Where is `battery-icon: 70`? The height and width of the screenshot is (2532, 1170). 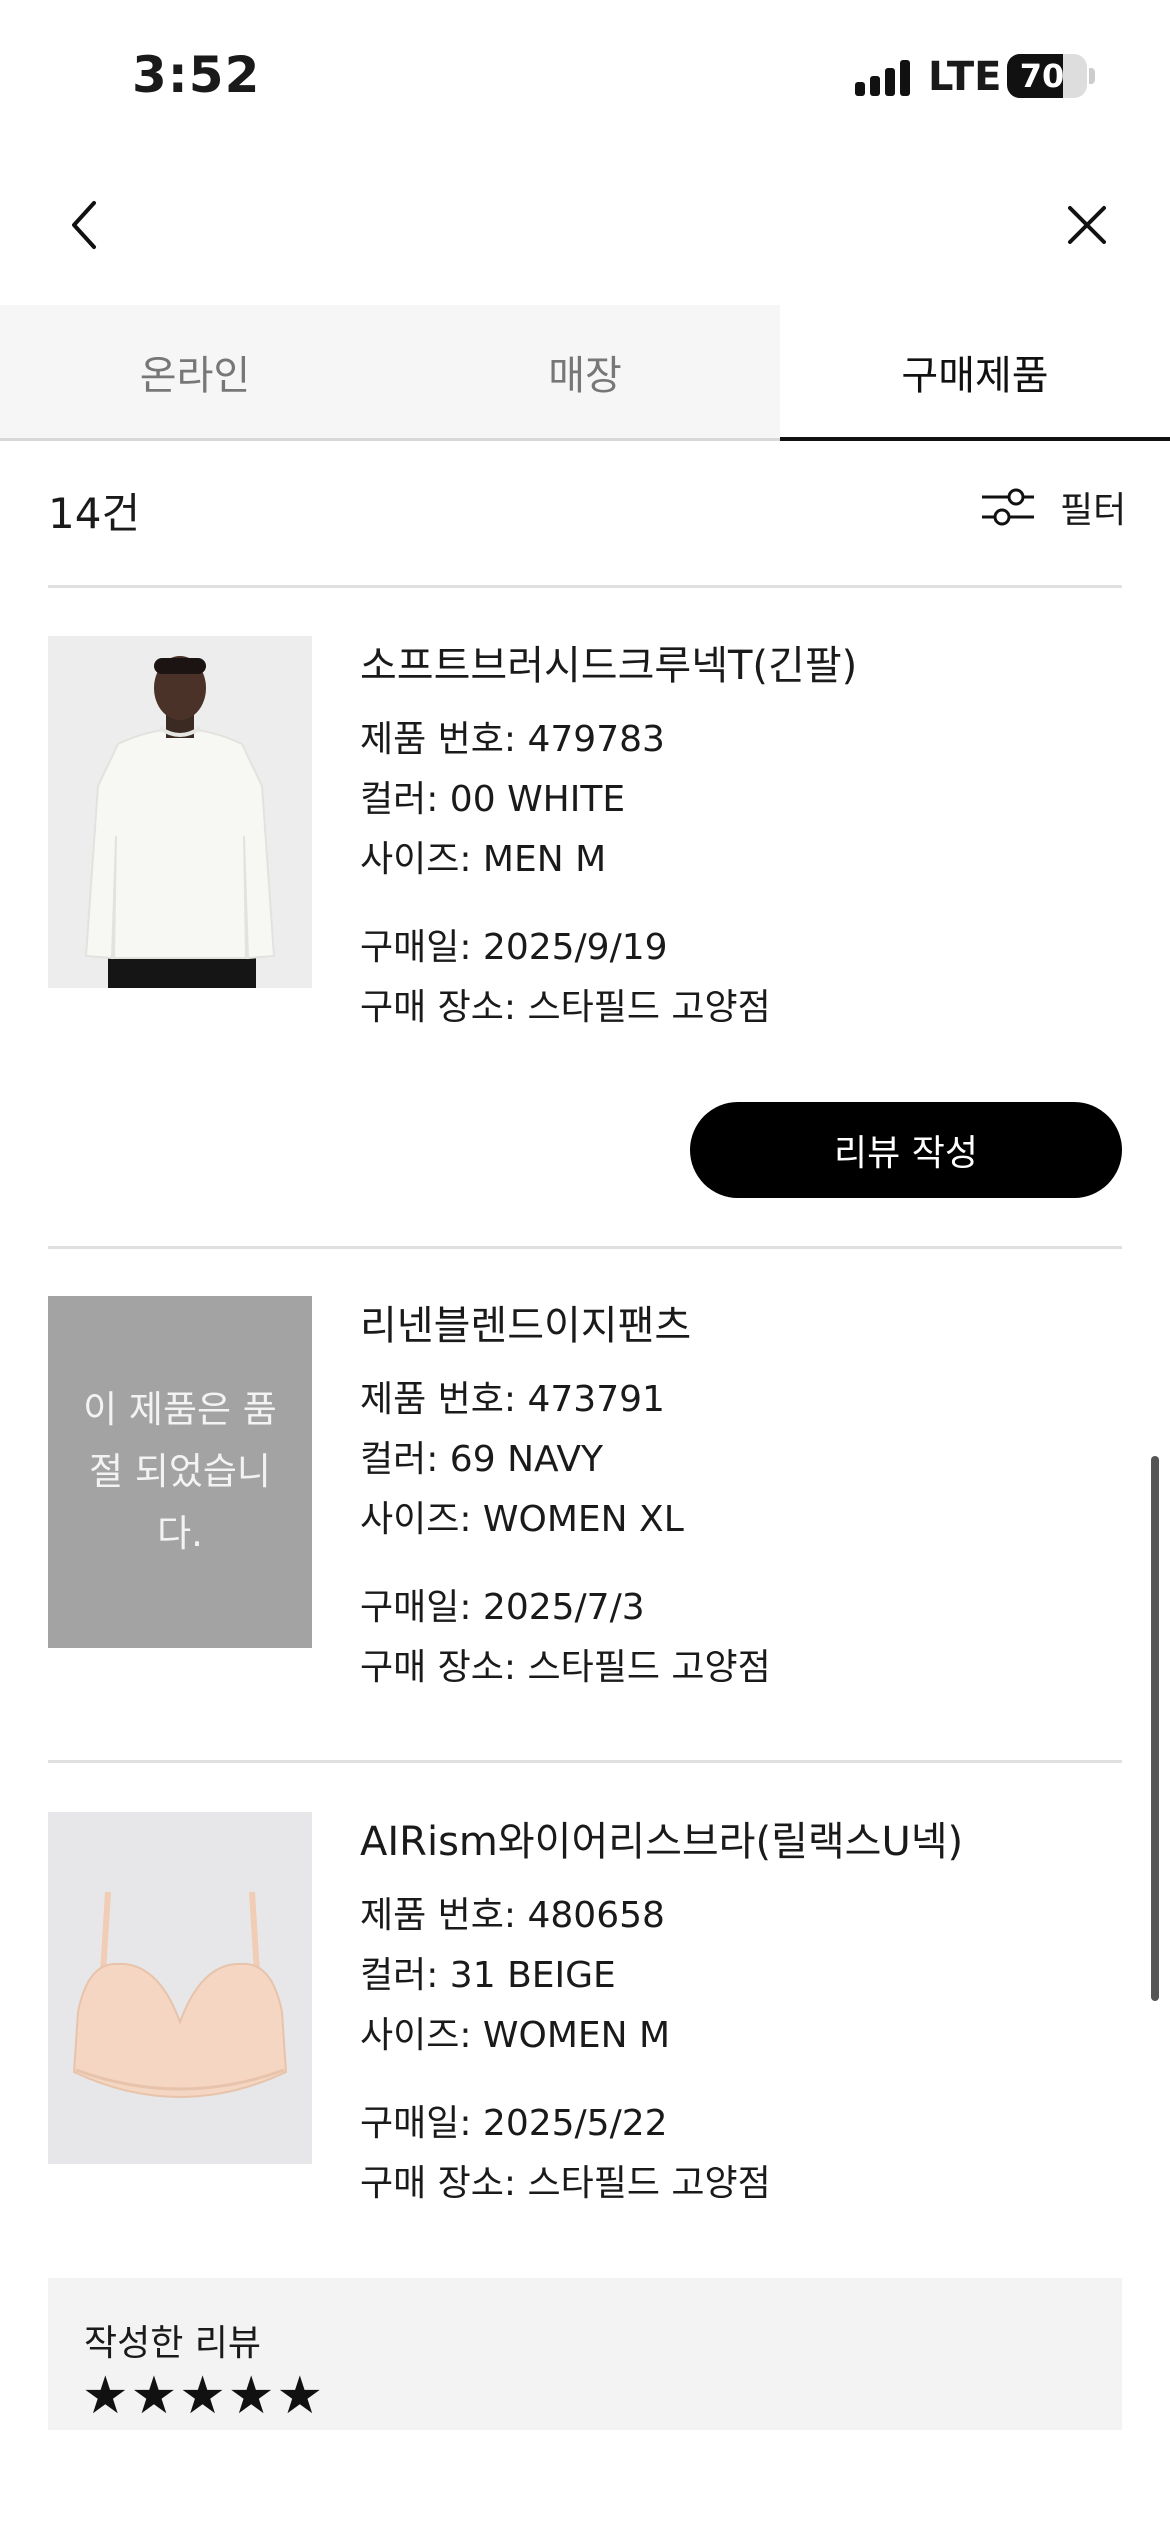 battery-icon: 70 is located at coordinates (1047, 76).